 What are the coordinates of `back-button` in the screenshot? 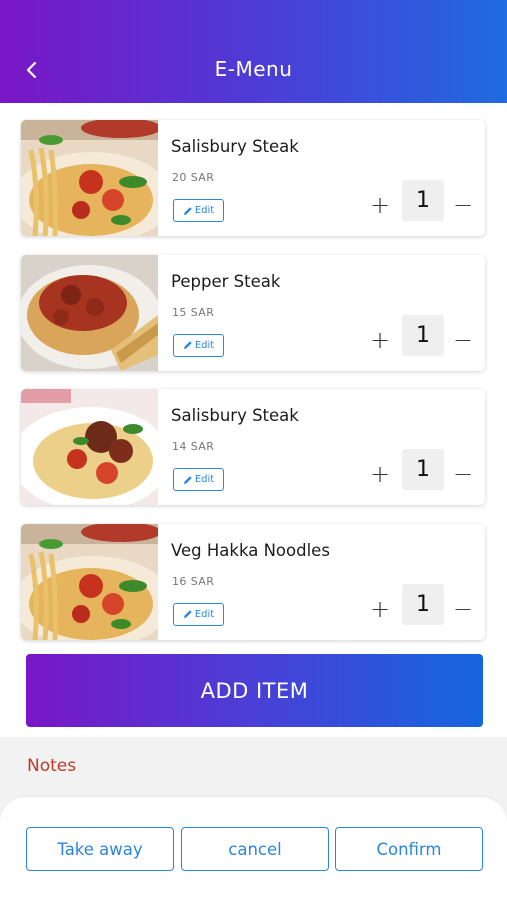 It's located at (32, 70).